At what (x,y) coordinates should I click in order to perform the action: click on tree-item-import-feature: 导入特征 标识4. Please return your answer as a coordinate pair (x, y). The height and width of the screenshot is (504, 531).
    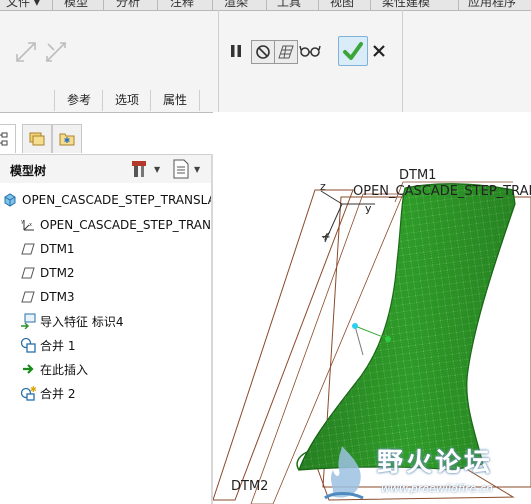
    Looking at the image, I should click on (71, 321).